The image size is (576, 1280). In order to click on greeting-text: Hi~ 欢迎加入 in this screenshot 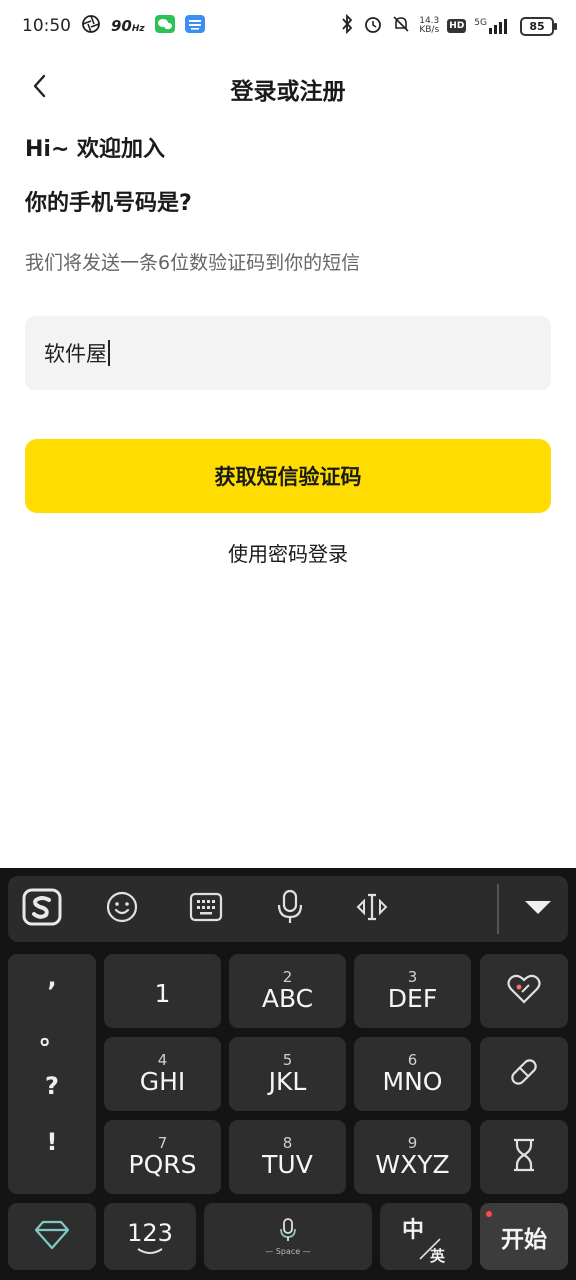, I will do `click(95, 149)`.